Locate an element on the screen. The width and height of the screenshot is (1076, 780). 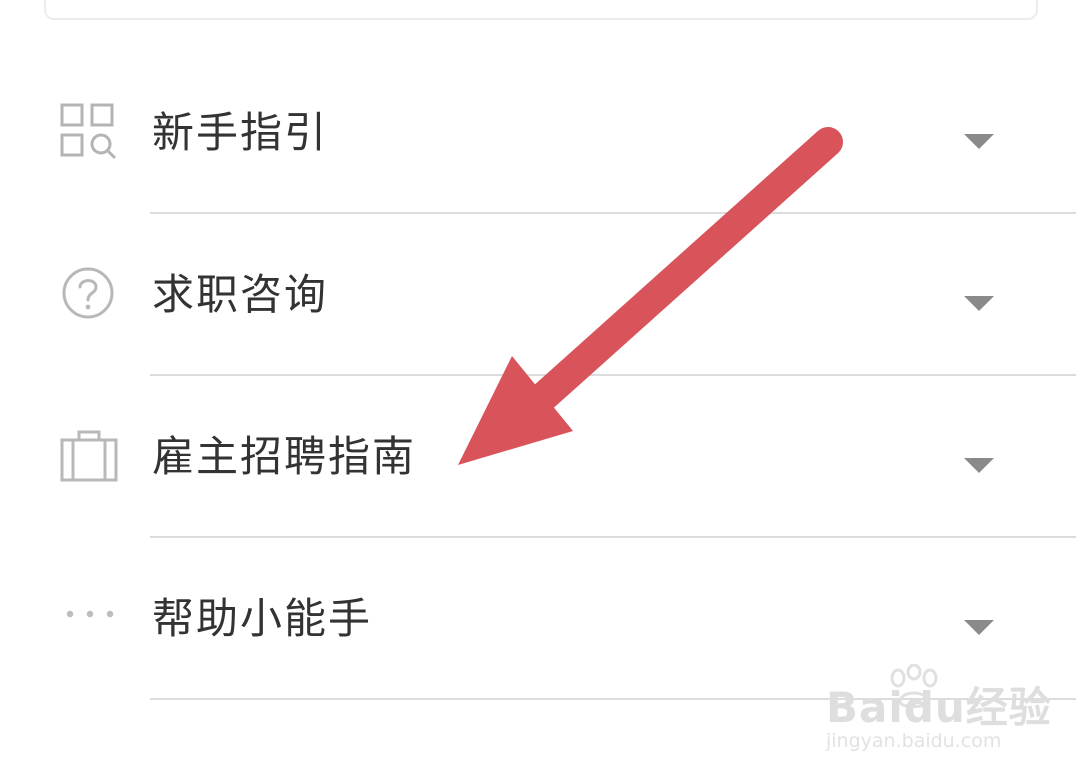
baidu-watermark: Baidu经验 jingyan.baidu.com is located at coordinates (937, 712).